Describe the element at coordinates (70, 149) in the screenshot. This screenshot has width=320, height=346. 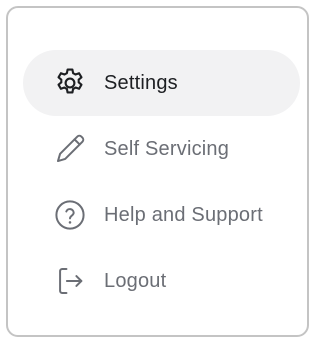
I see `pencil-icon` at that location.